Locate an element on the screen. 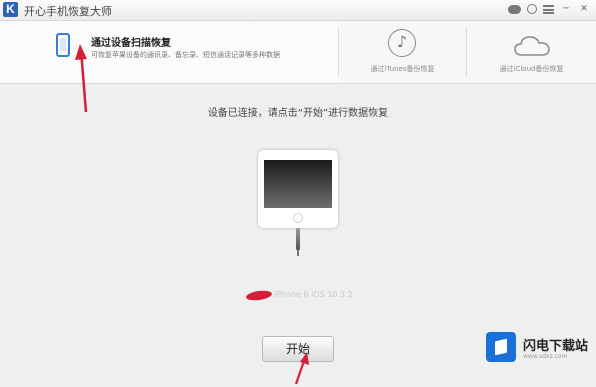  tab-device-title: 通过设备扫描恢复 is located at coordinates (131, 43).